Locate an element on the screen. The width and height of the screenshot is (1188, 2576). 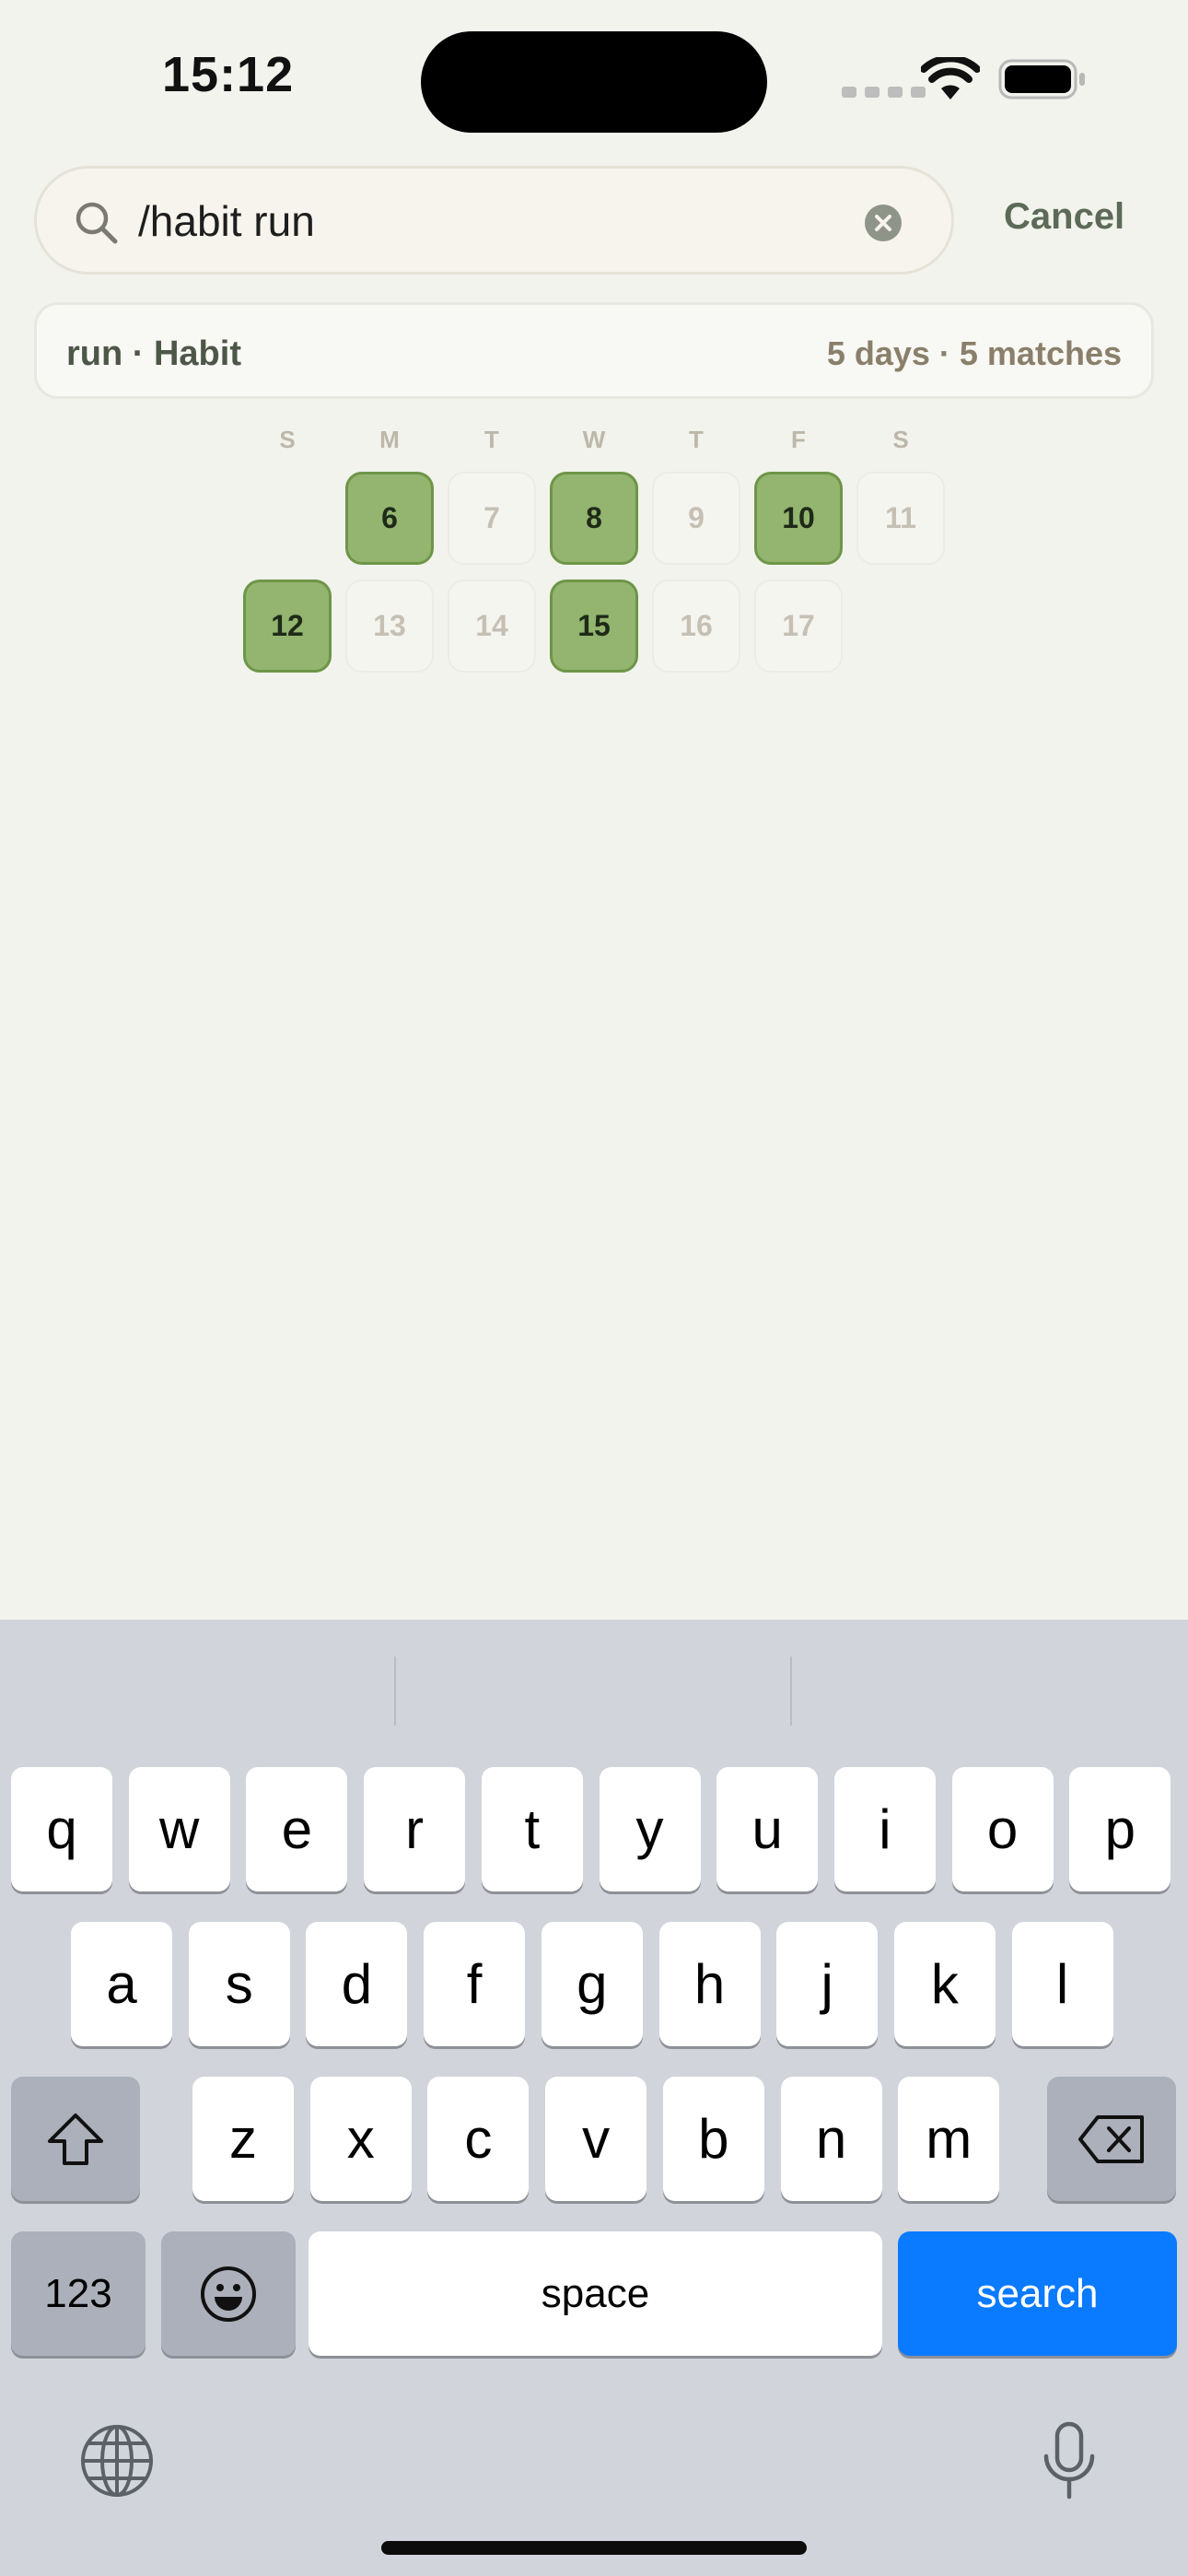
result-card: run · Habit 5 days · 5 matches is located at coordinates (594, 350).